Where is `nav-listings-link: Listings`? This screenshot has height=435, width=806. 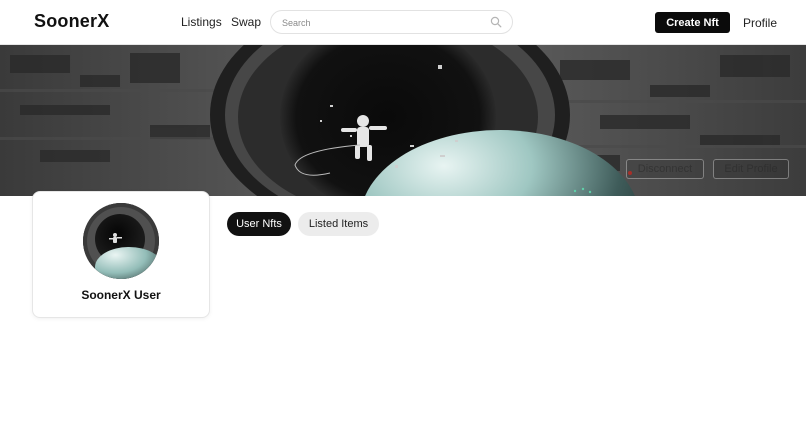
nav-listings-link: Listings is located at coordinates (201, 22).